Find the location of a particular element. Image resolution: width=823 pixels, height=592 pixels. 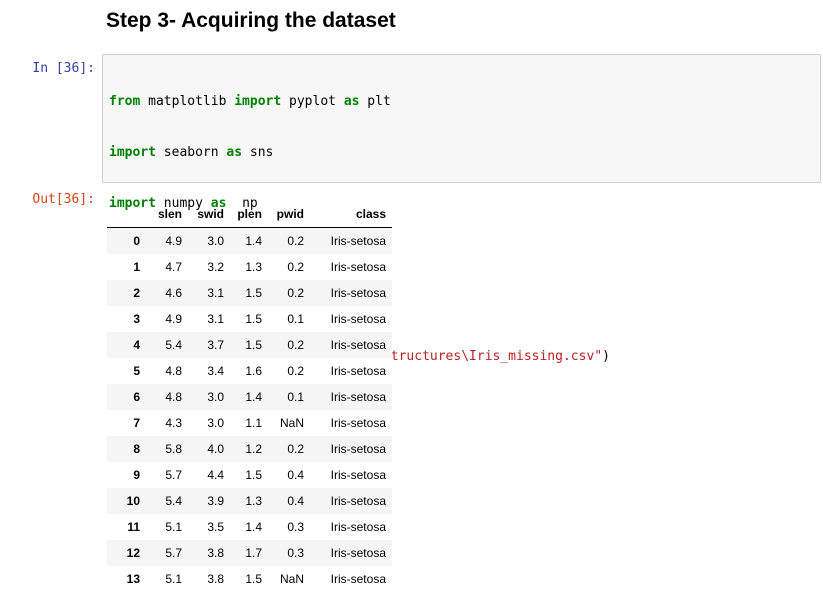

code-token: pyplot is located at coordinates (312, 101).